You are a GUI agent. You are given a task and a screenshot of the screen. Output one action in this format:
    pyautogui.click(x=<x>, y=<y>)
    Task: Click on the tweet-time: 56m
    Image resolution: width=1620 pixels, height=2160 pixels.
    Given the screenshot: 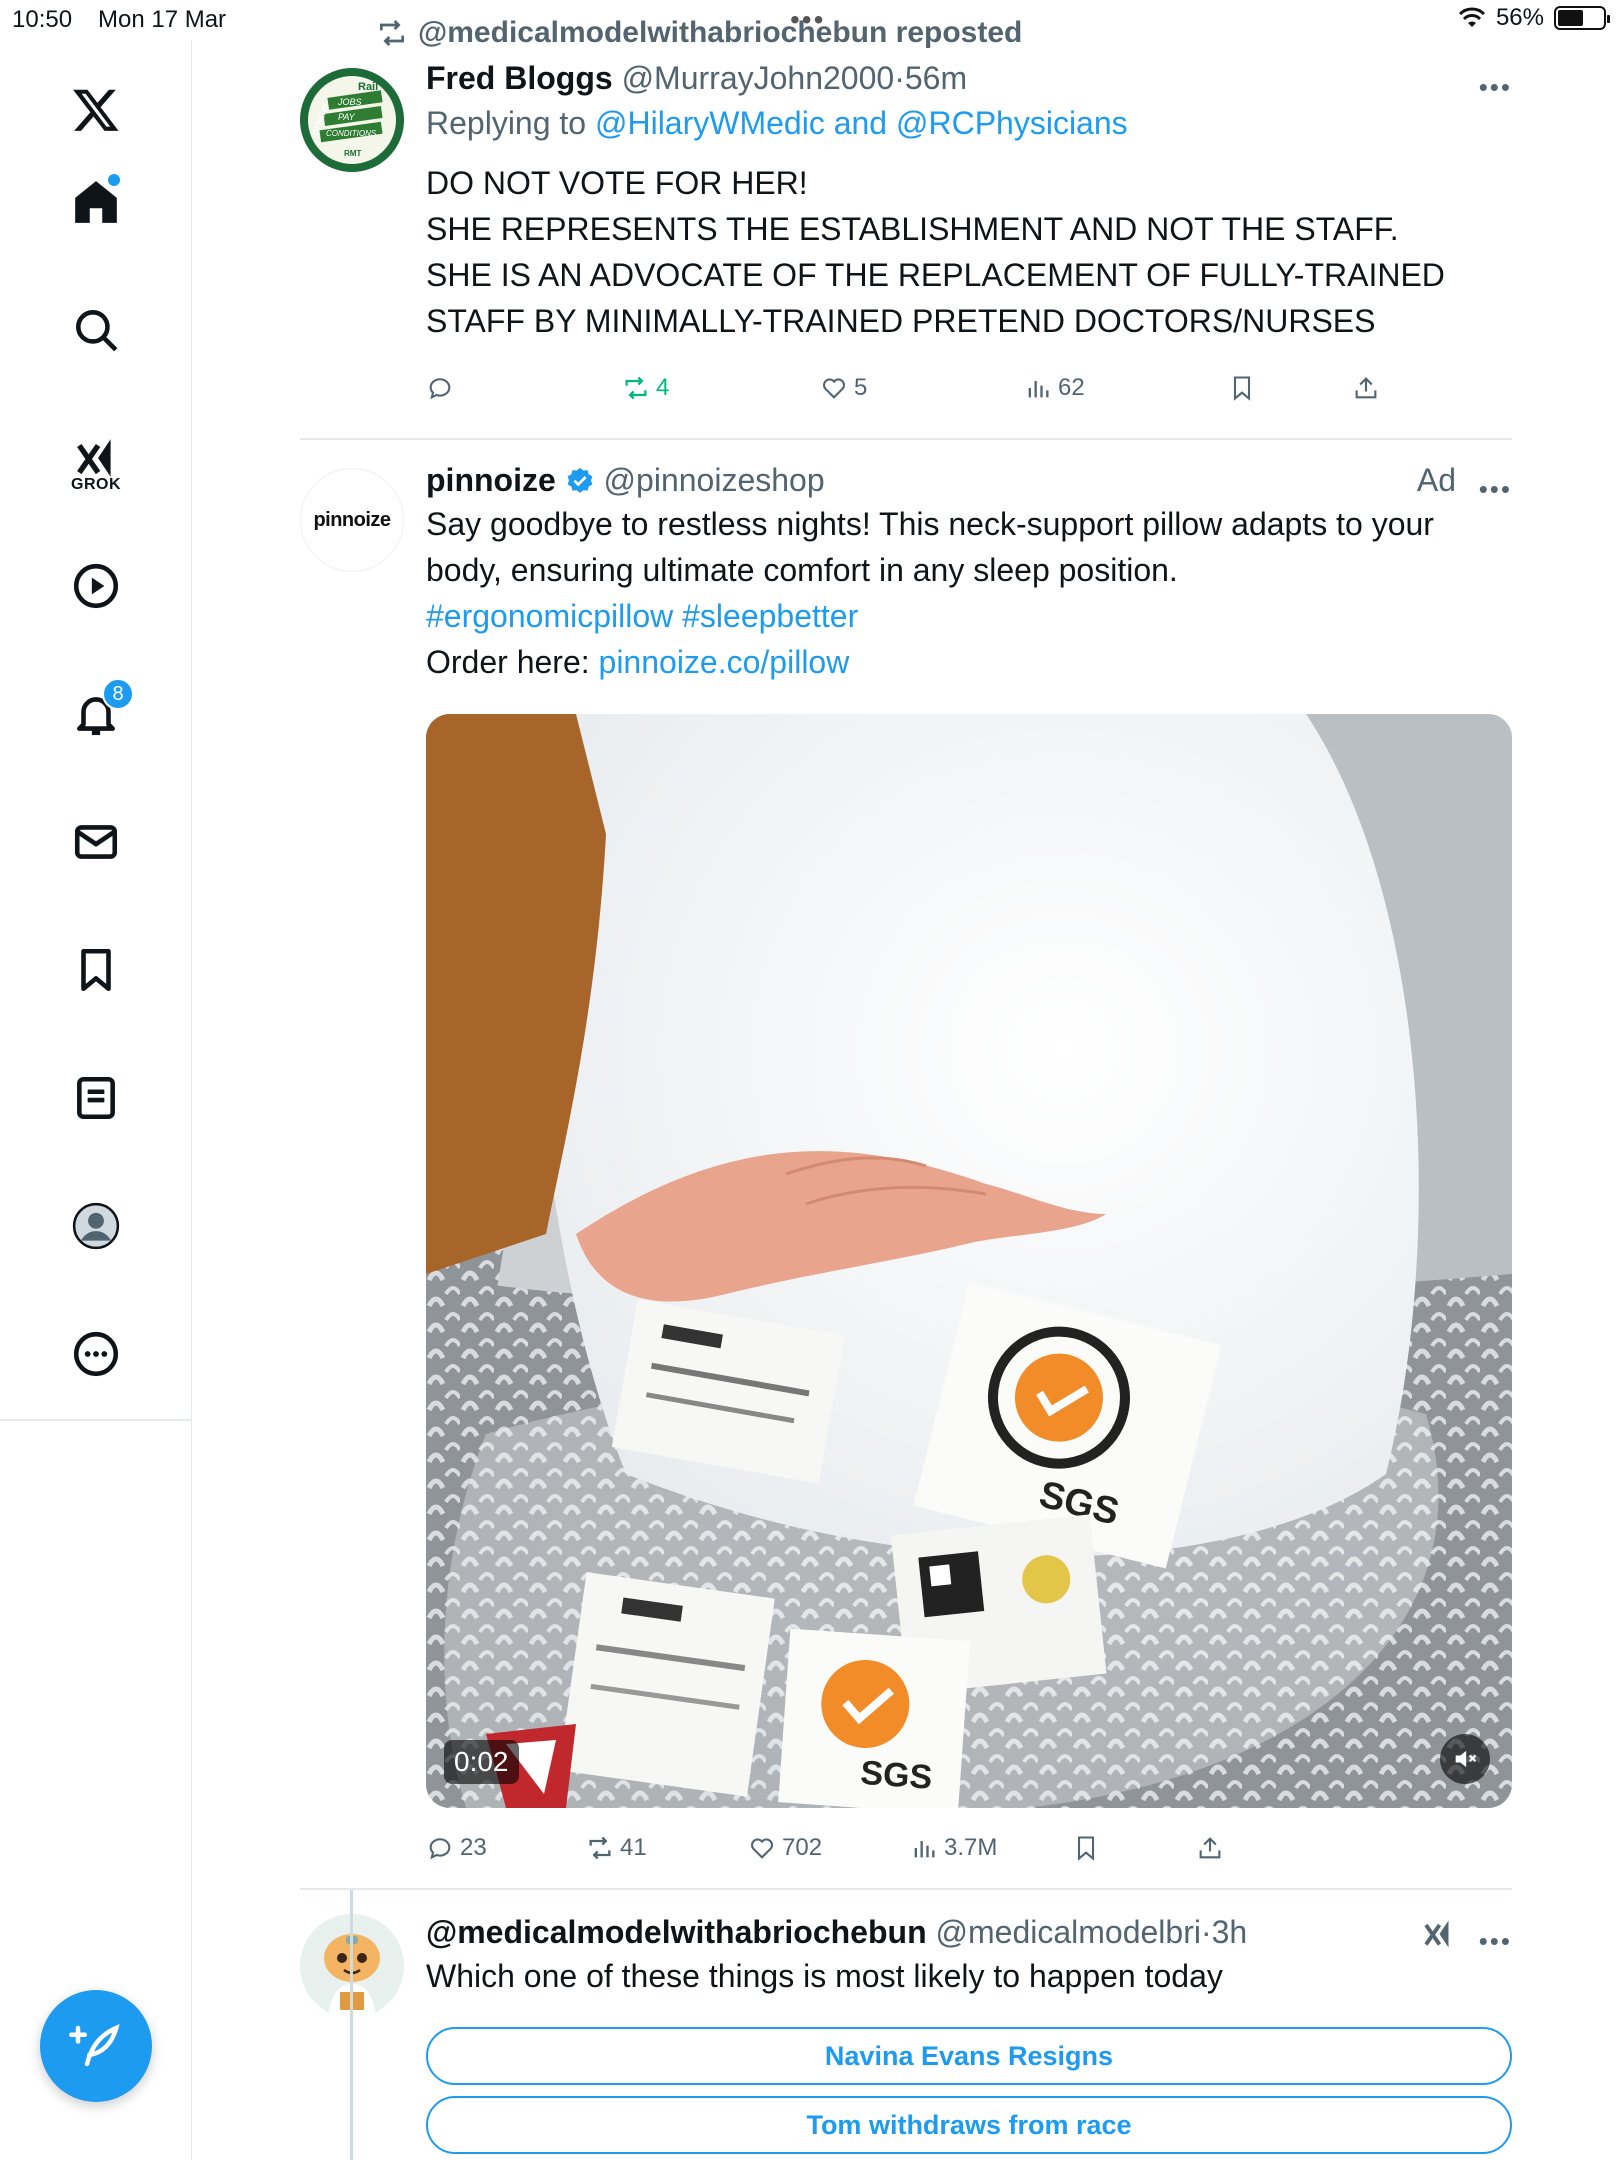 What is the action you would take?
    pyautogui.click(x=936, y=78)
    